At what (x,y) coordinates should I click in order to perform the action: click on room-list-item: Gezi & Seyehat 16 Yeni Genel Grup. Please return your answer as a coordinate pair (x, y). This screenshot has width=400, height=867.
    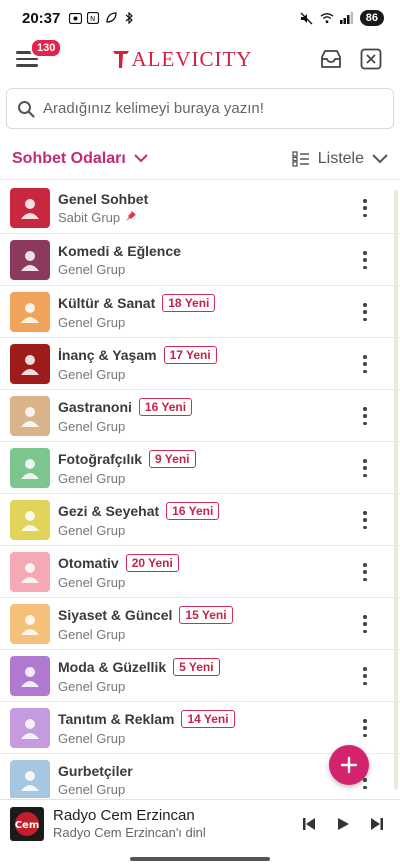
    Looking at the image, I should click on (200, 520).